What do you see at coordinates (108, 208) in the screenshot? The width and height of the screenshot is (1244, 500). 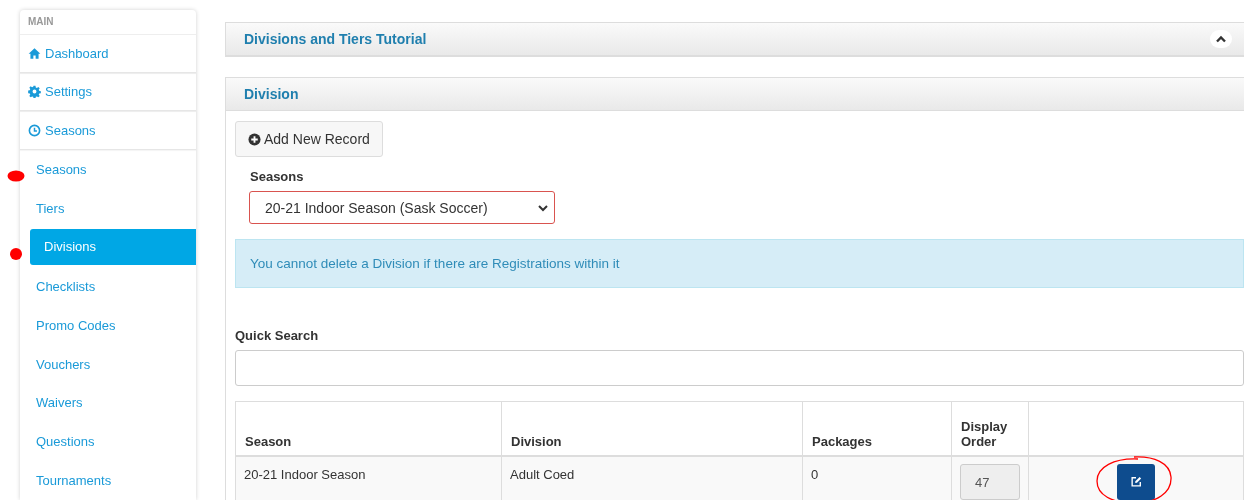 I see `sidebar-item: Tiers` at bounding box center [108, 208].